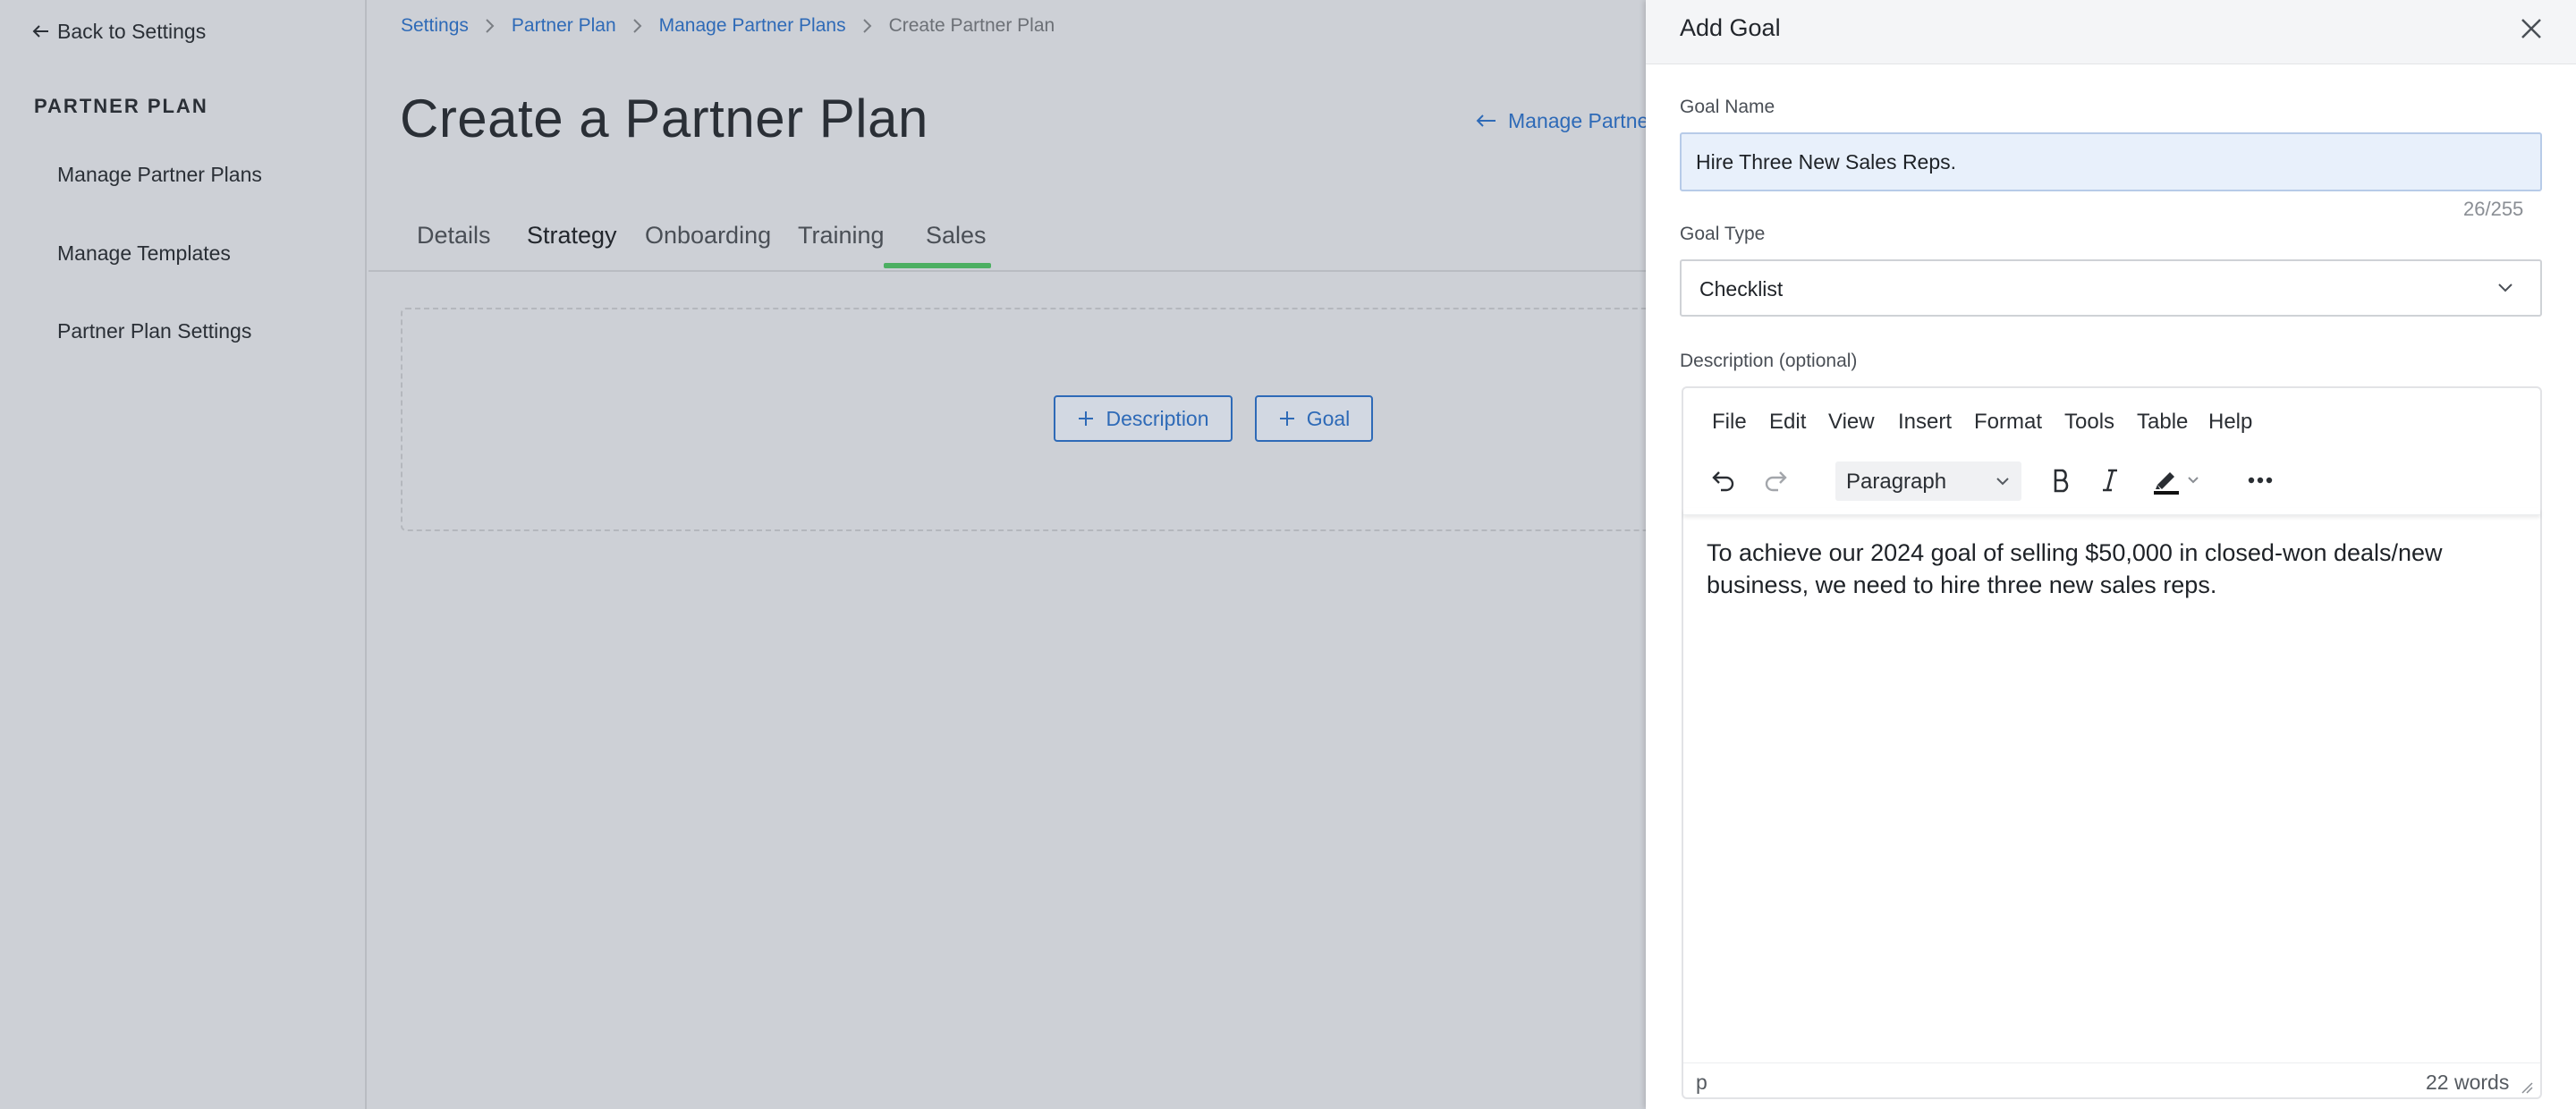 This screenshot has width=2576, height=1109. Describe the element at coordinates (572, 236) in the screenshot. I see `tab-strategy: Strategy` at that location.